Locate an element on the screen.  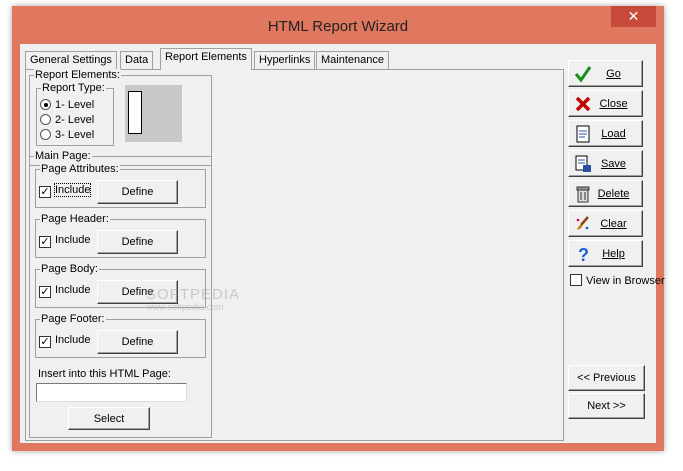
include-page-body: ✓ Include is located at coordinates (64, 291).